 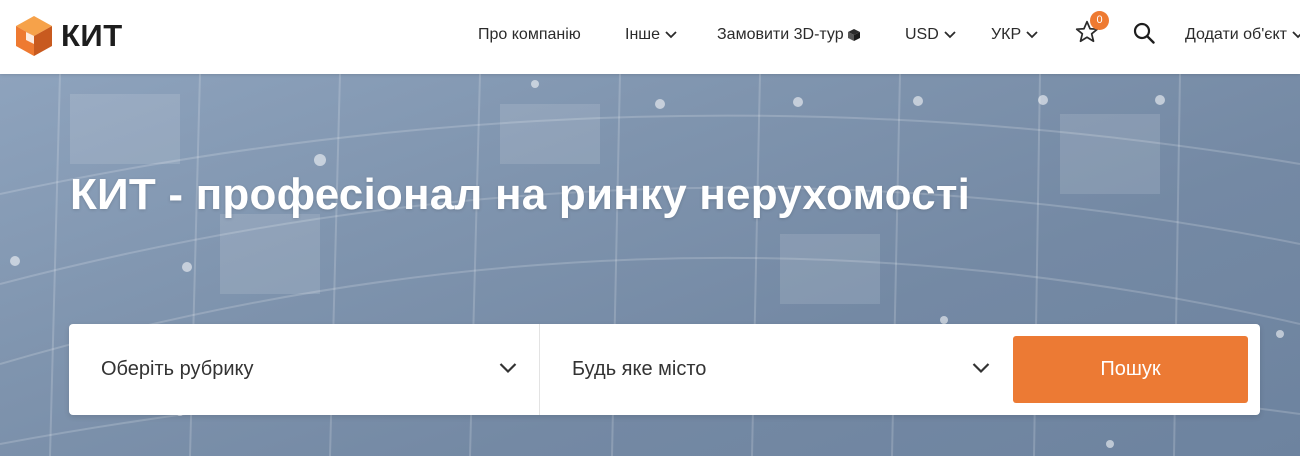 What do you see at coordinates (1130, 369) in the screenshot?
I see `search-button: Пошук` at bounding box center [1130, 369].